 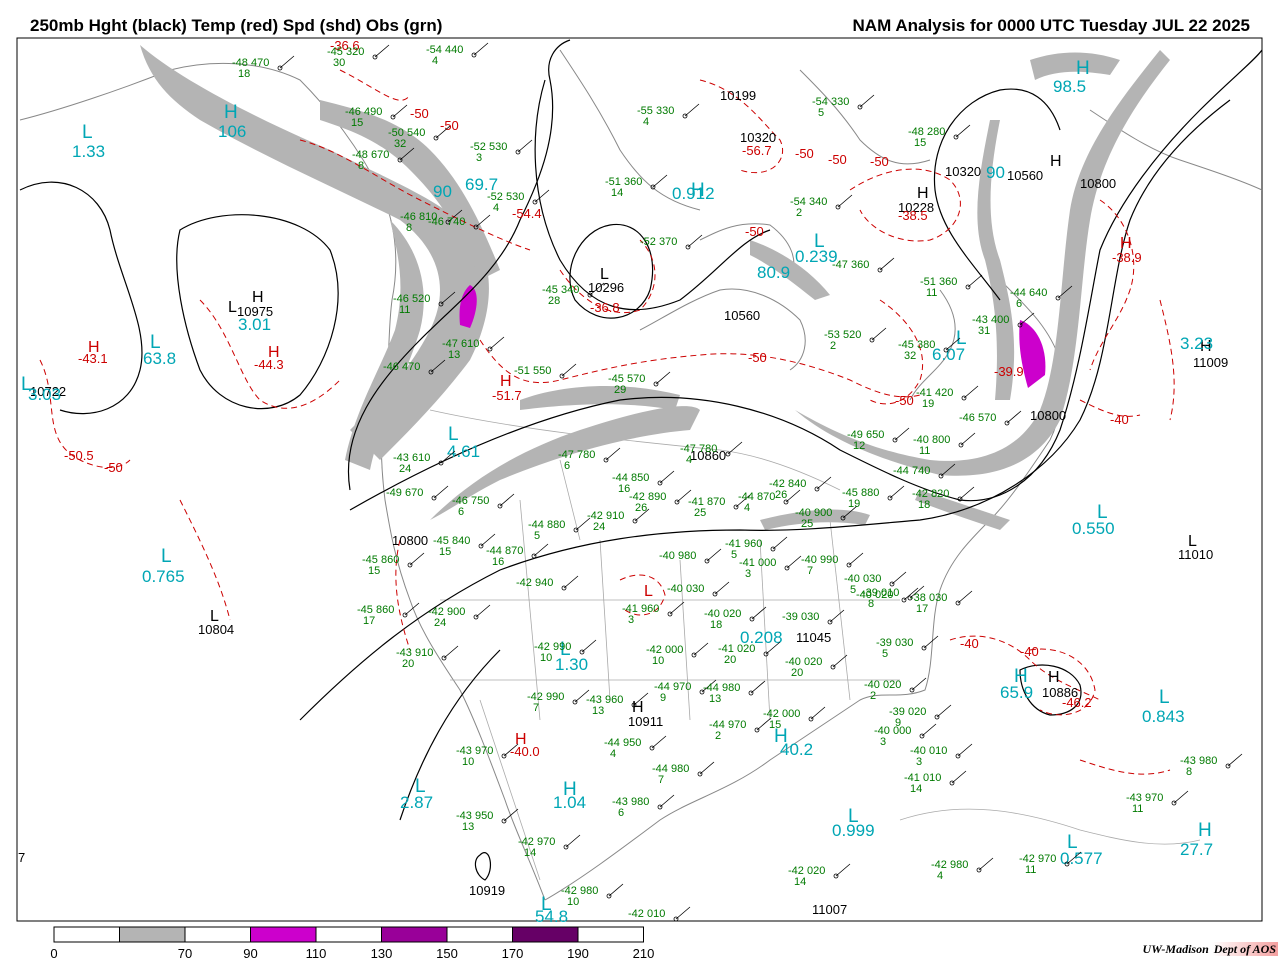 I want to click on speed-label: 3.03, so click(x=44, y=394).